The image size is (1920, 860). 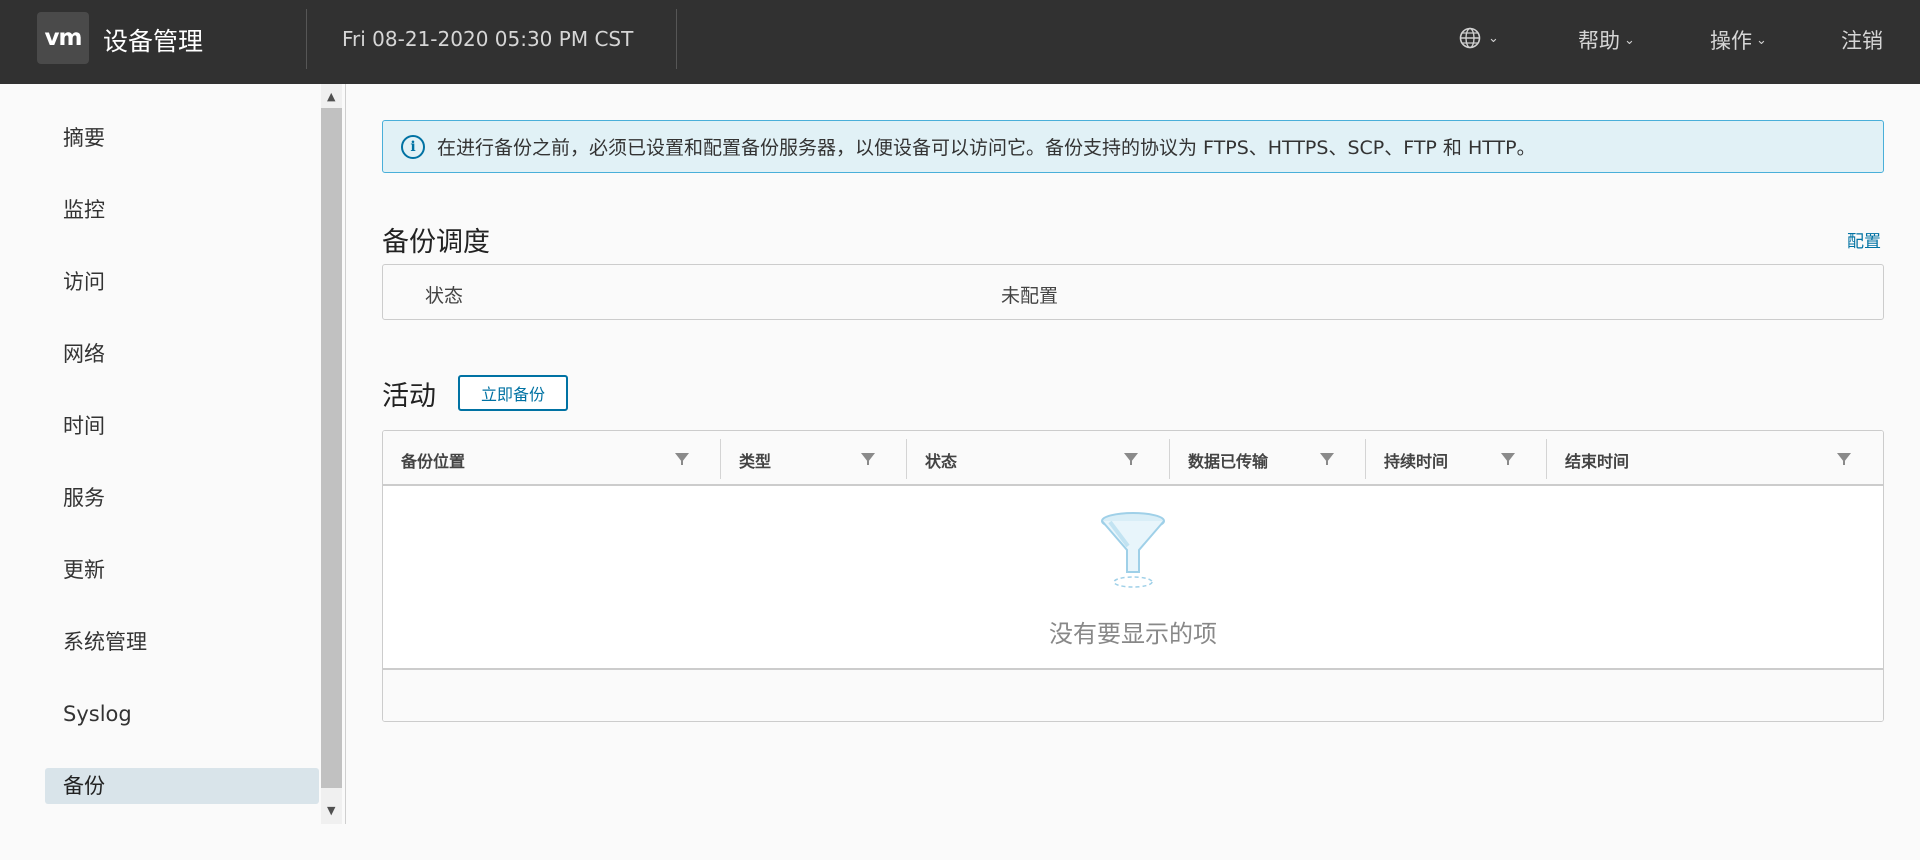 I want to click on column-label: 结束时间, so click(x=1597, y=461).